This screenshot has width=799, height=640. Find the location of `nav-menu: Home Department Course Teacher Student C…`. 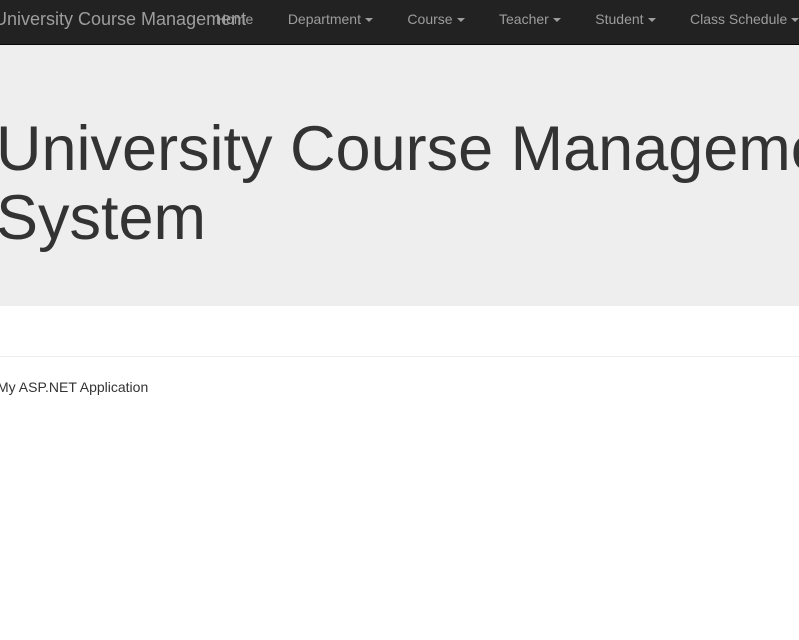

nav-menu: Home Department Course Teacher Student C… is located at coordinates (500, 19).